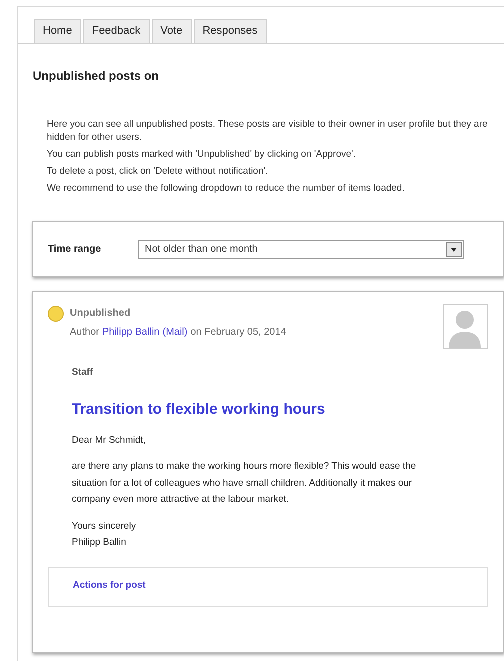  Describe the element at coordinates (100, 543) in the screenshot. I see `post-signature: Philipp Ballin` at that location.